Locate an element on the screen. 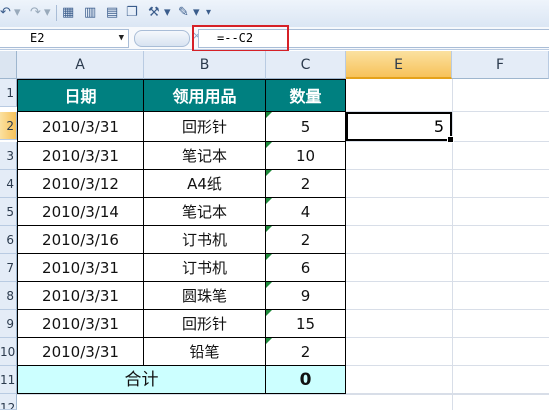  row-header-12: 12 is located at coordinates (8, 402).